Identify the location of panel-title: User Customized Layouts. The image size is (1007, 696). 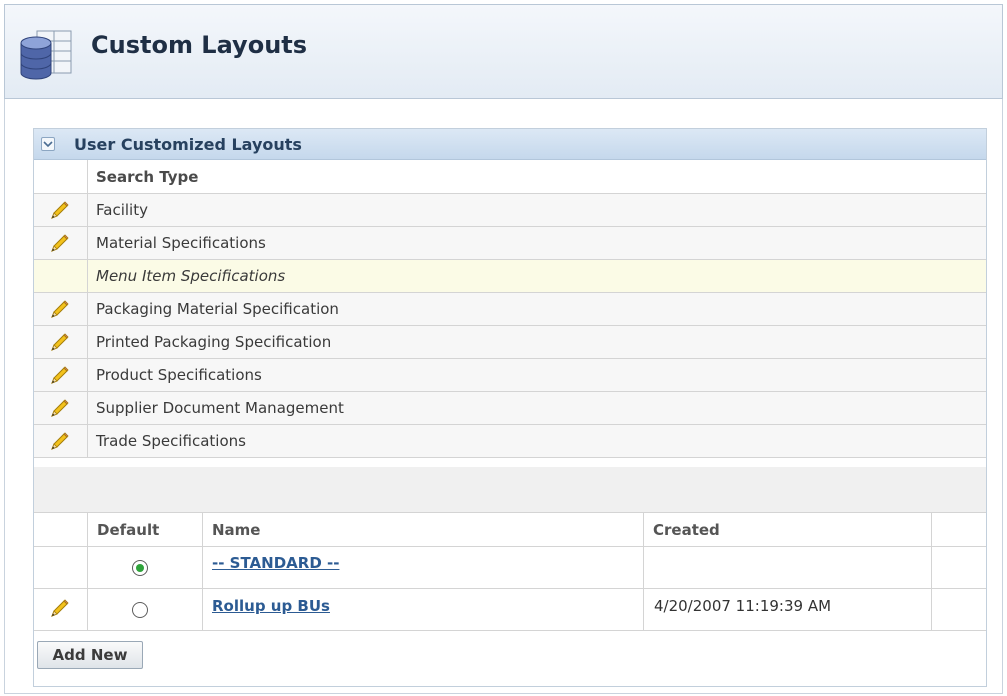
(188, 144).